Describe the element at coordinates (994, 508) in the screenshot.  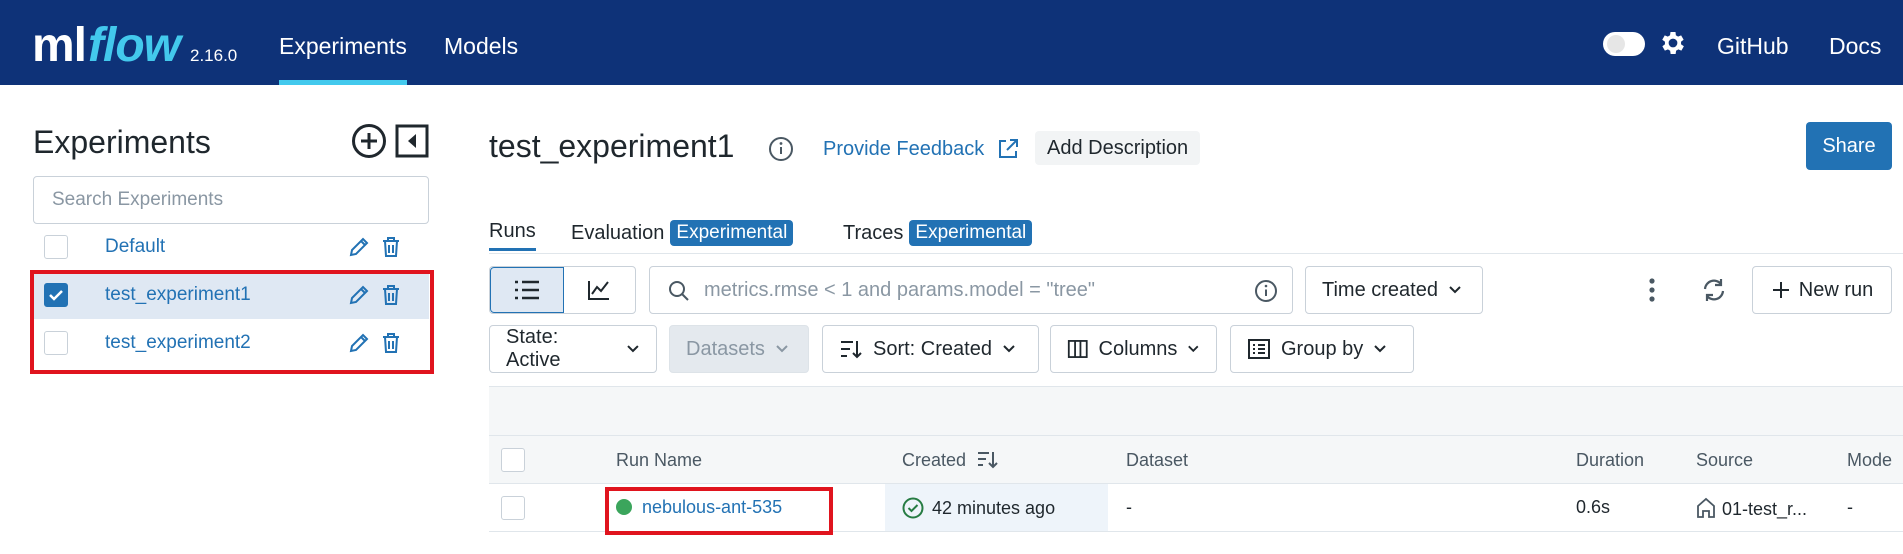
I see `created-text: 42 minutes ago` at that location.